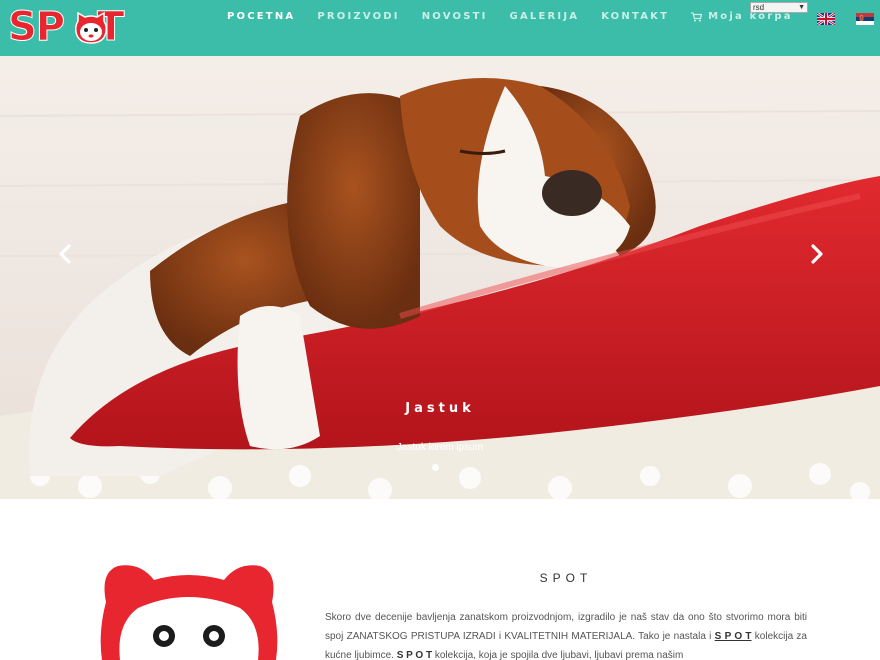  I want to click on nav-pocetna: POCETNA, so click(261, 16).